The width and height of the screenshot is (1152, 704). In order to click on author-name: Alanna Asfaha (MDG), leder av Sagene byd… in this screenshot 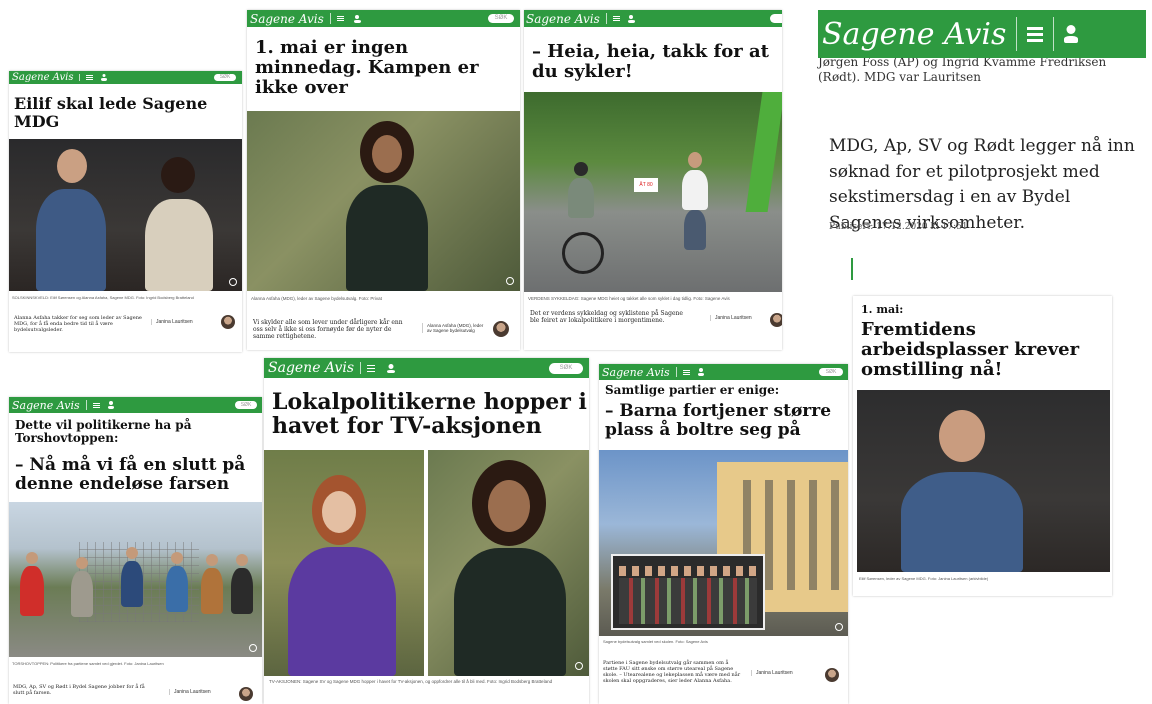, I will do `click(454, 328)`.